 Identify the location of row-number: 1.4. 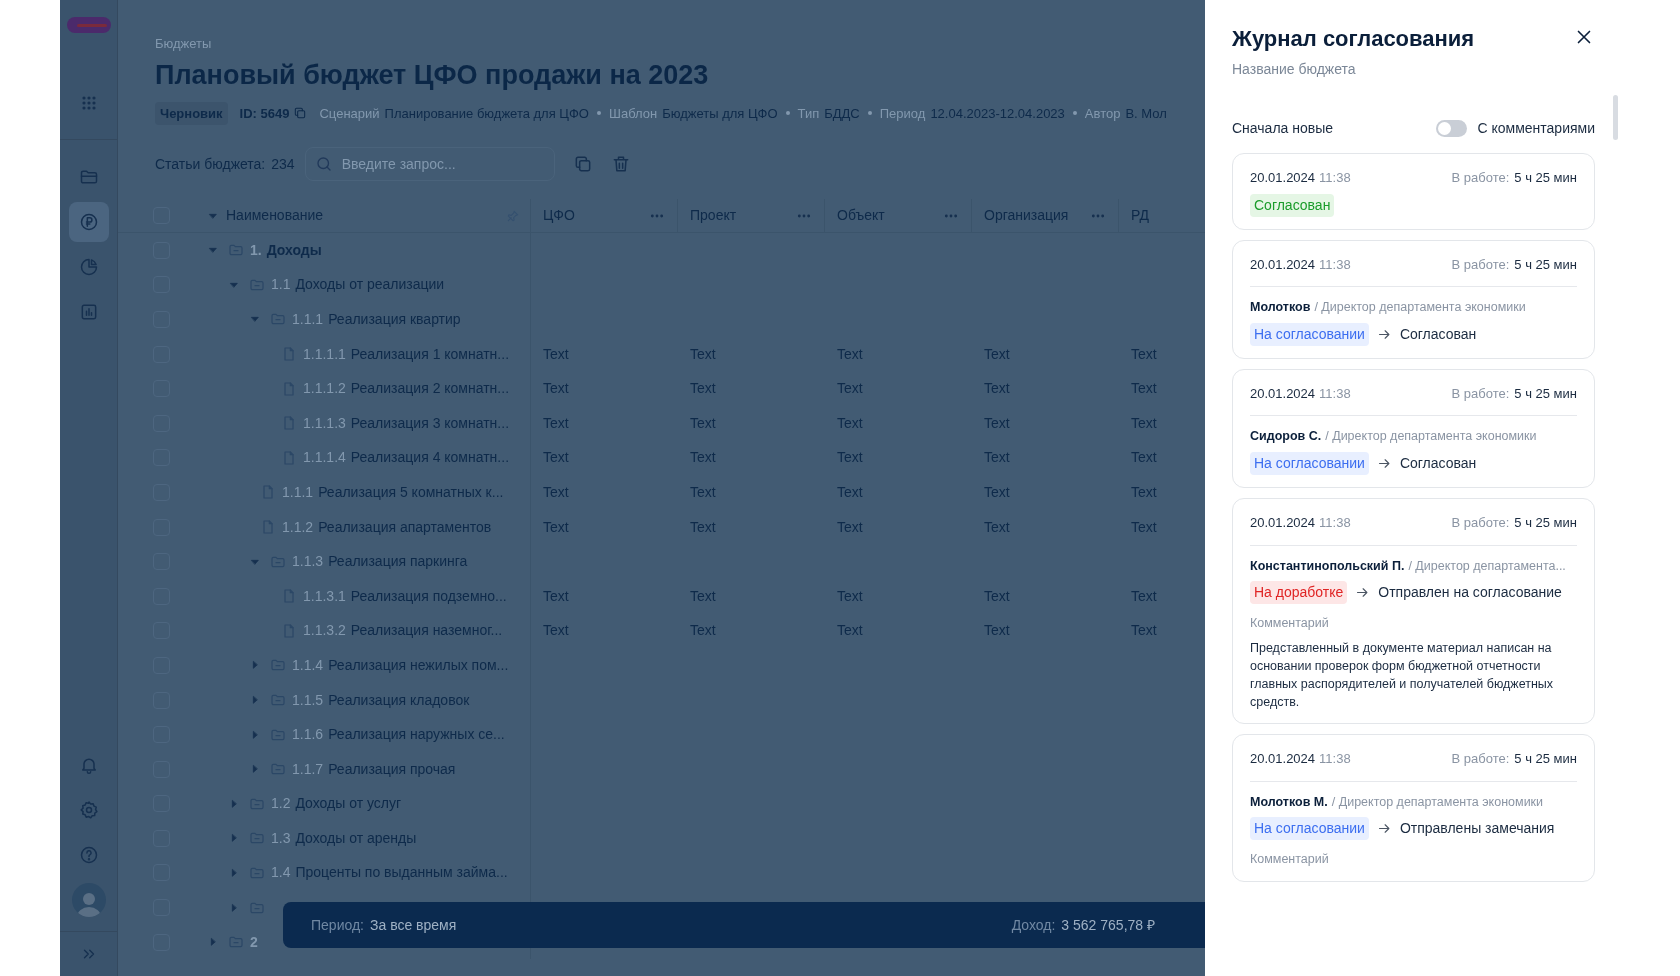
(281, 873).